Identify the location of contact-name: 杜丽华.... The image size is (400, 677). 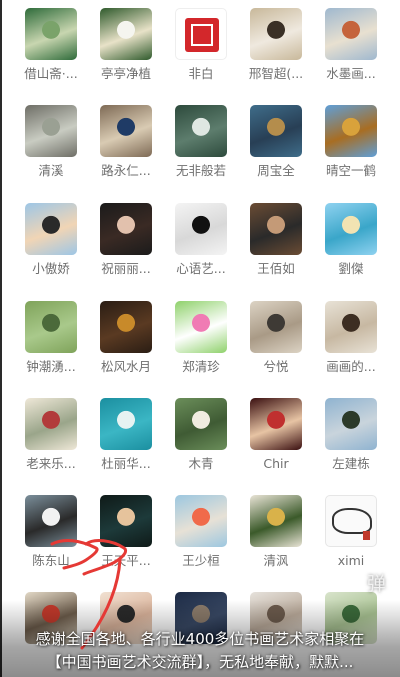
(126, 463).